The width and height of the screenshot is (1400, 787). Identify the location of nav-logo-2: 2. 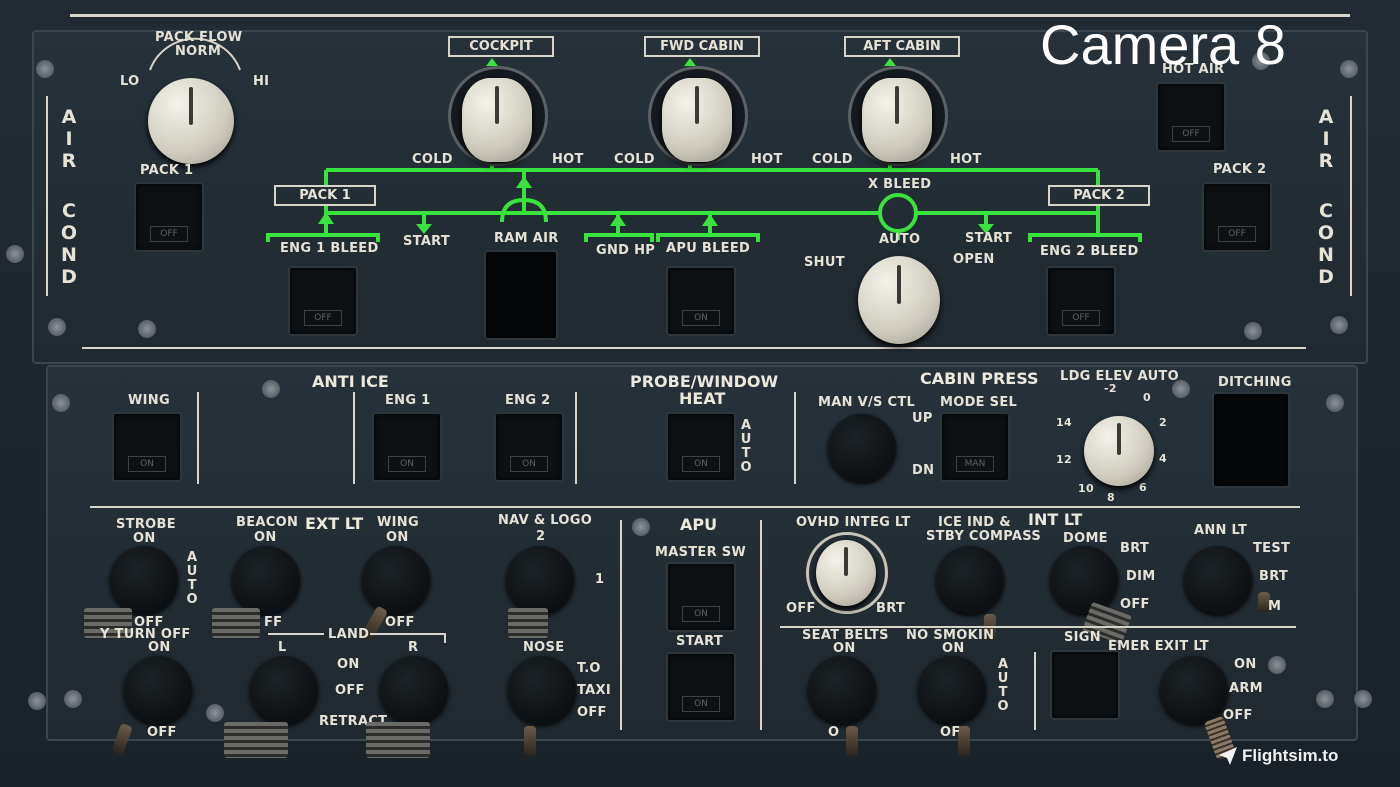
(541, 536).